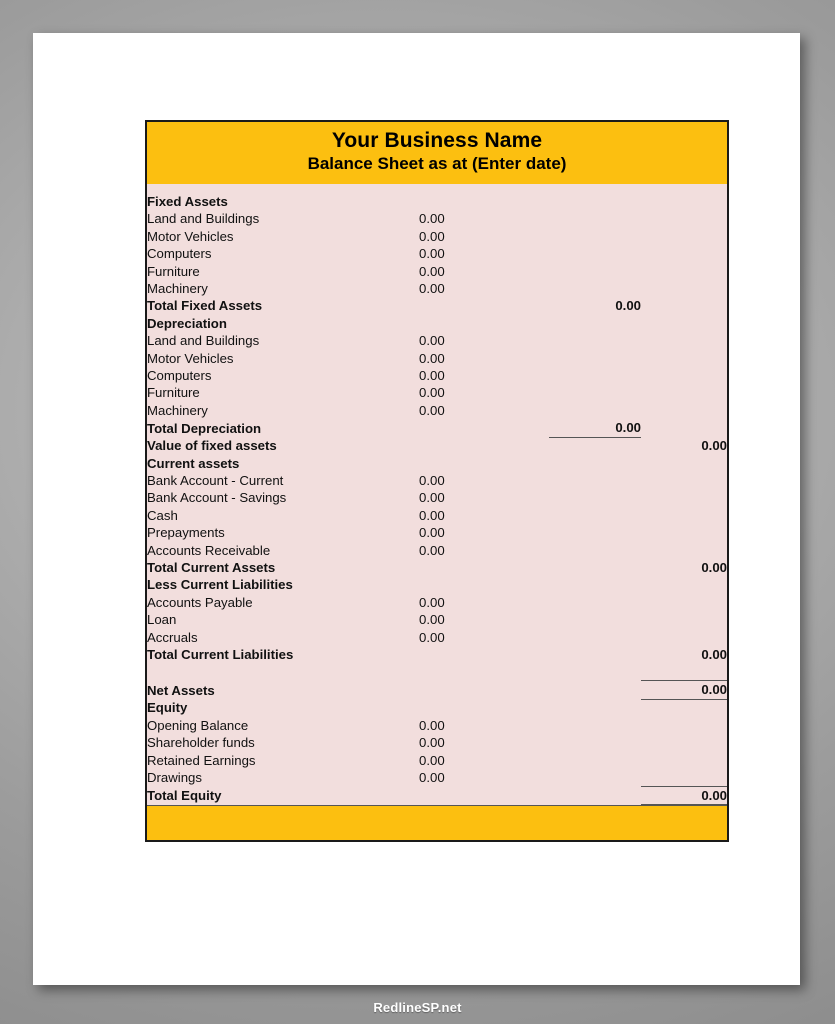 This screenshot has width=835, height=1024. Describe the element at coordinates (437, 163) in the screenshot. I see `sheet-subtitle: Balance Sheet as at (Enter date)` at that location.